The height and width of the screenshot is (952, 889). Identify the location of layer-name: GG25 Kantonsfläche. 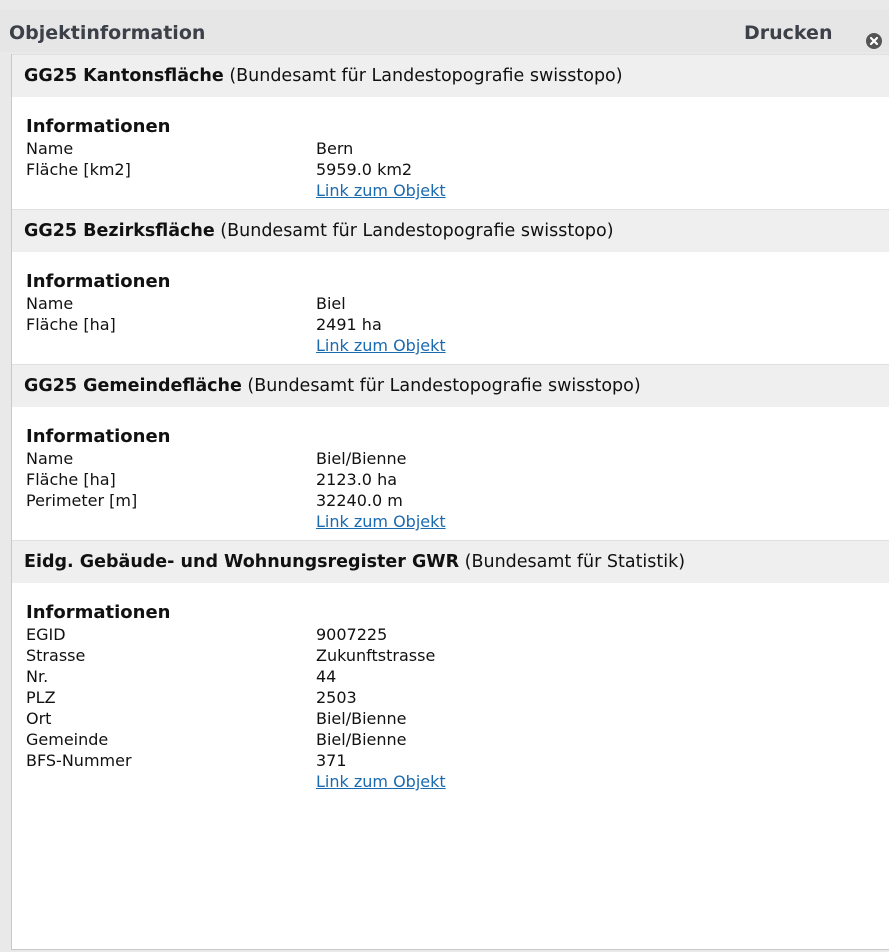
(124, 76).